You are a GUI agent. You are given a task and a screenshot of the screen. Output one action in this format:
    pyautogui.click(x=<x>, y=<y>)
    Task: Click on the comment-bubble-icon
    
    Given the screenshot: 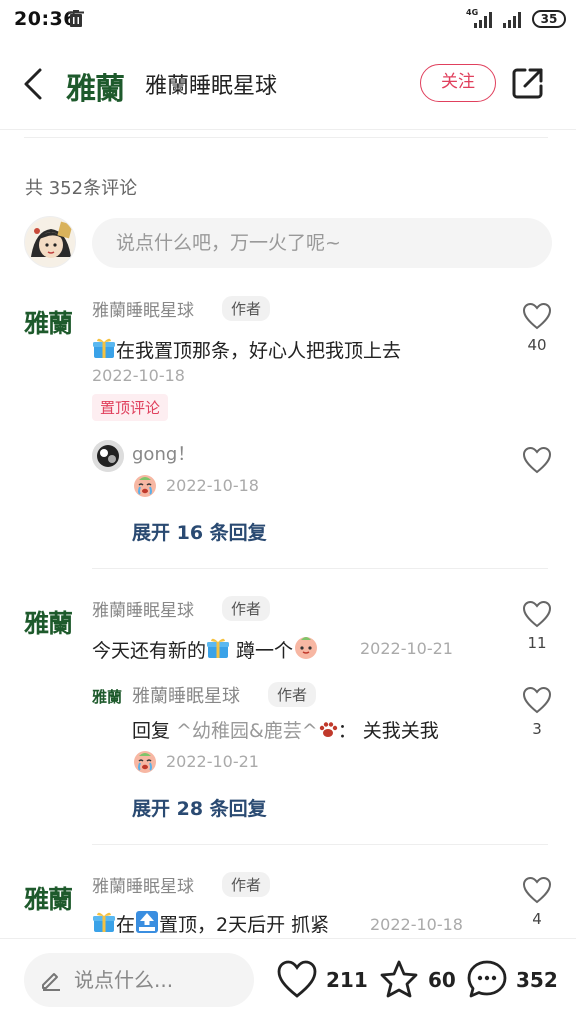 What is the action you would take?
    pyautogui.click(x=487, y=979)
    